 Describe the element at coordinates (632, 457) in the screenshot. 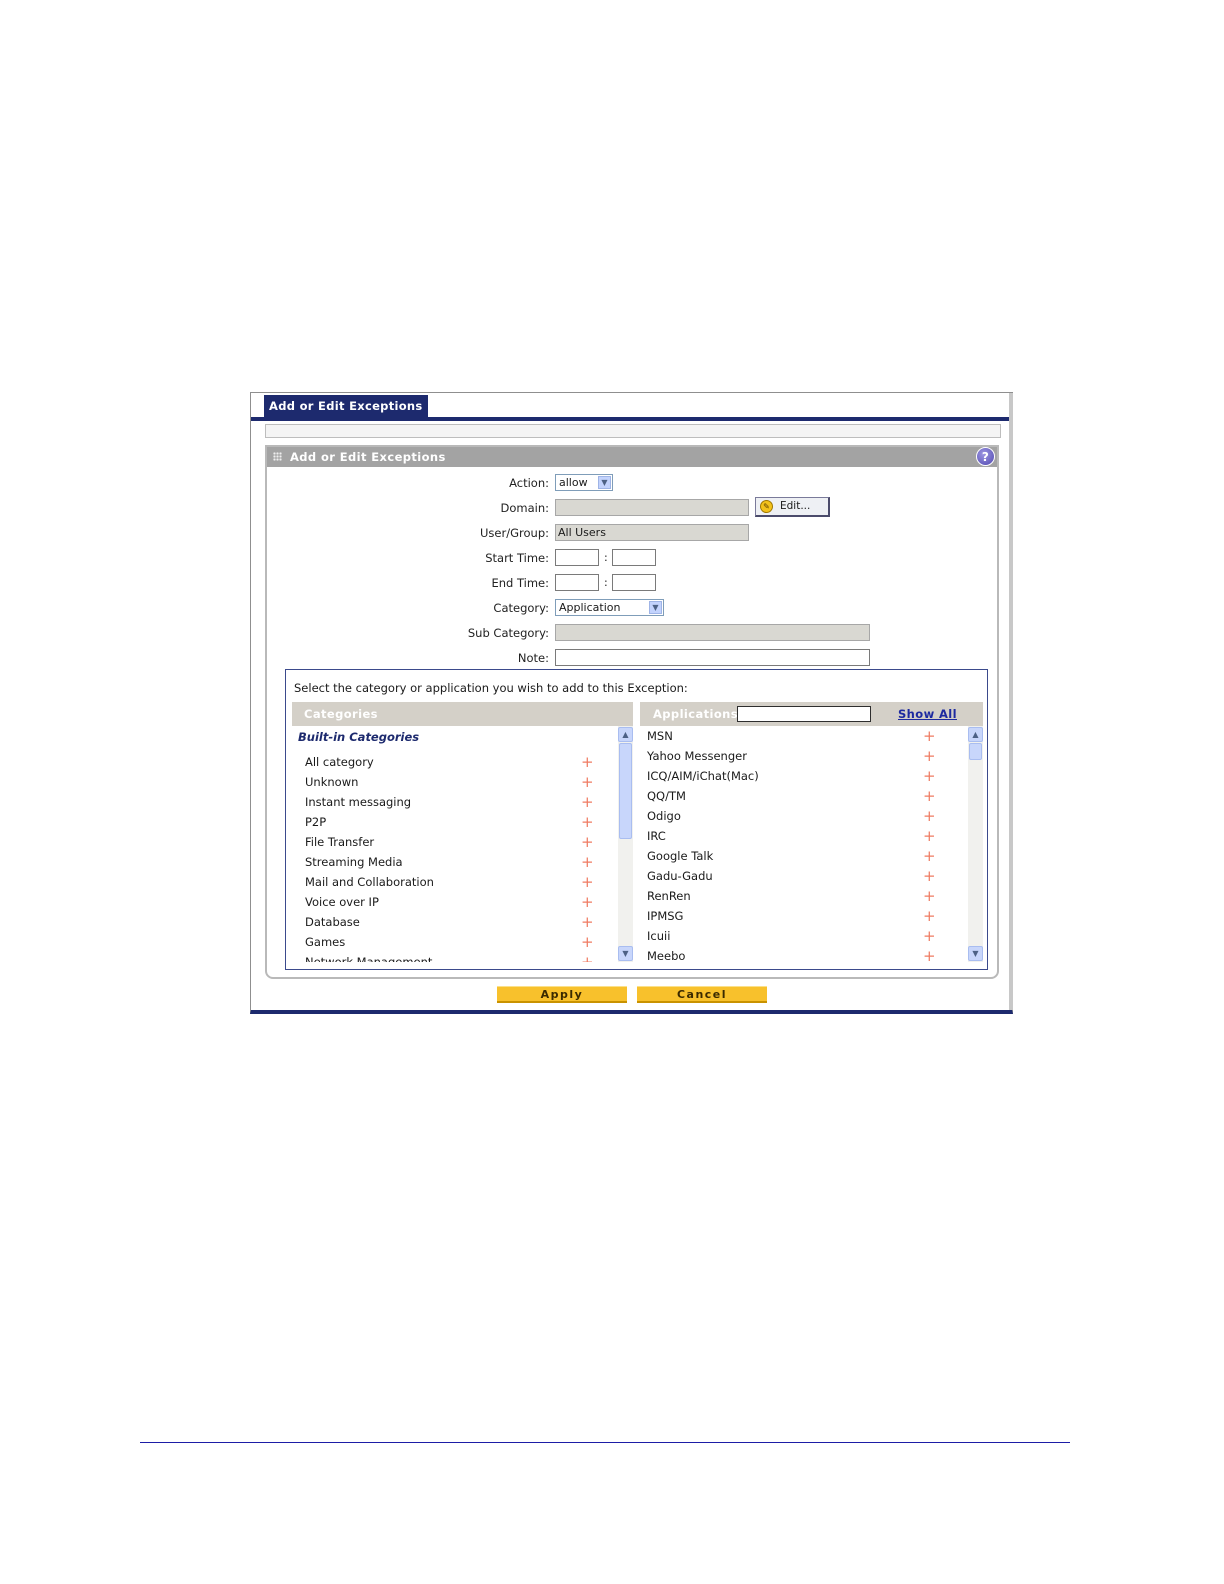

I see `panel-header: Add or Edit Exceptions ?` at that location.